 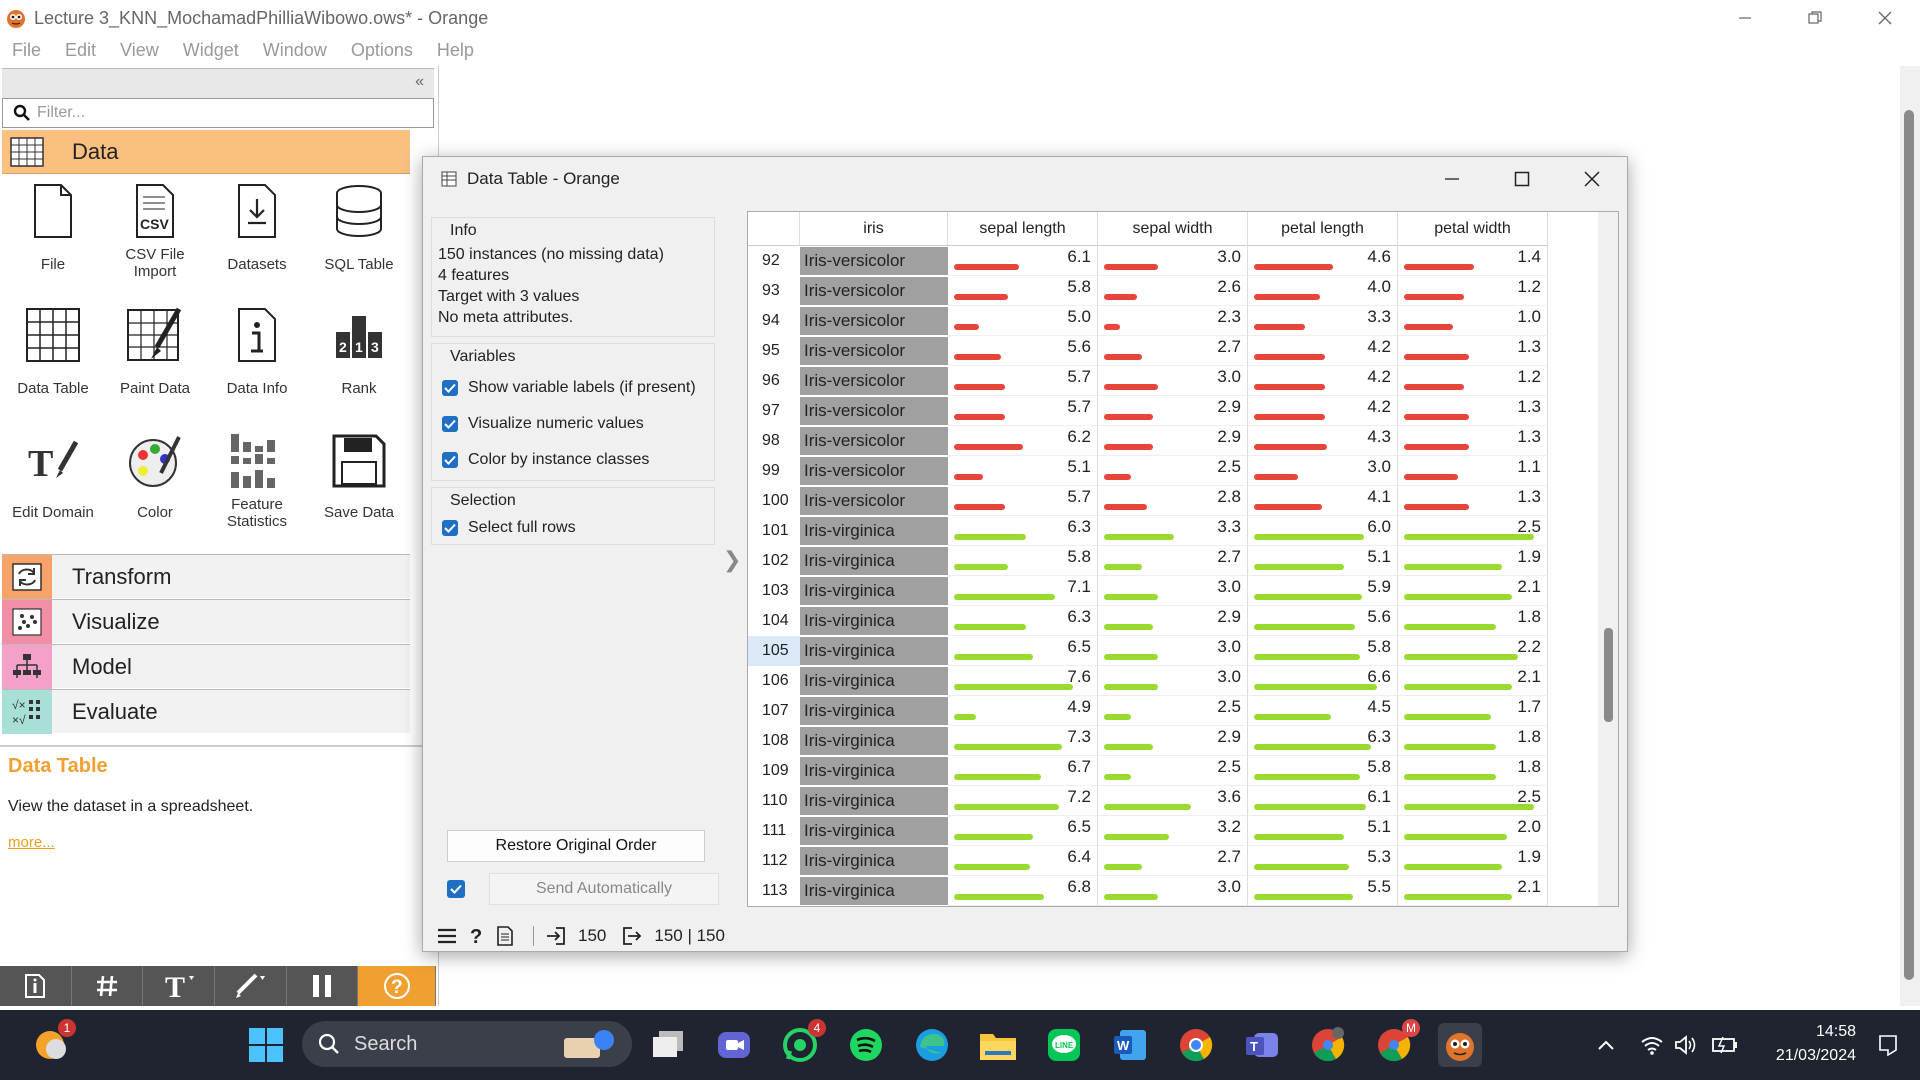 I want to click on taskbar-search: Search, so click(x=467, y=1044).